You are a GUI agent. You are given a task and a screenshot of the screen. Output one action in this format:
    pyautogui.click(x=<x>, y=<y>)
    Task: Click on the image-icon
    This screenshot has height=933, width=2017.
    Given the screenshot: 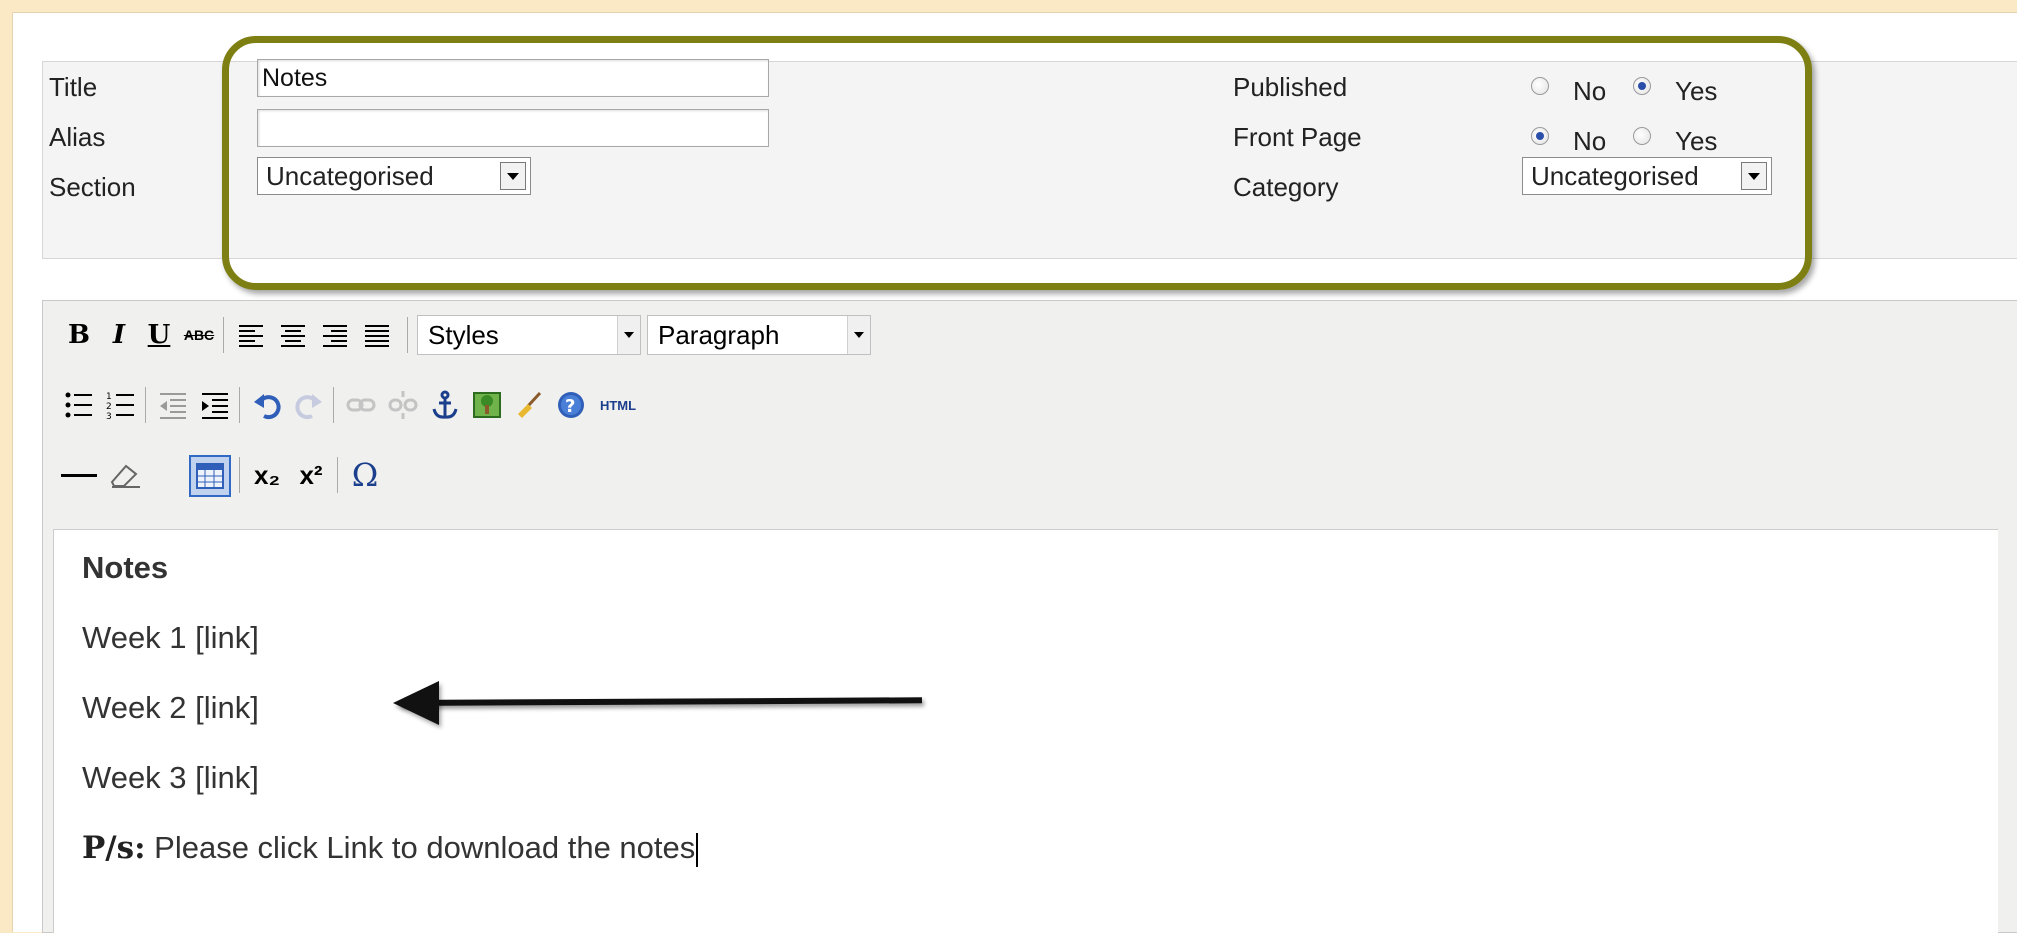 What is the action you would take?
    pyautogui.click(x=487, y=405)
    